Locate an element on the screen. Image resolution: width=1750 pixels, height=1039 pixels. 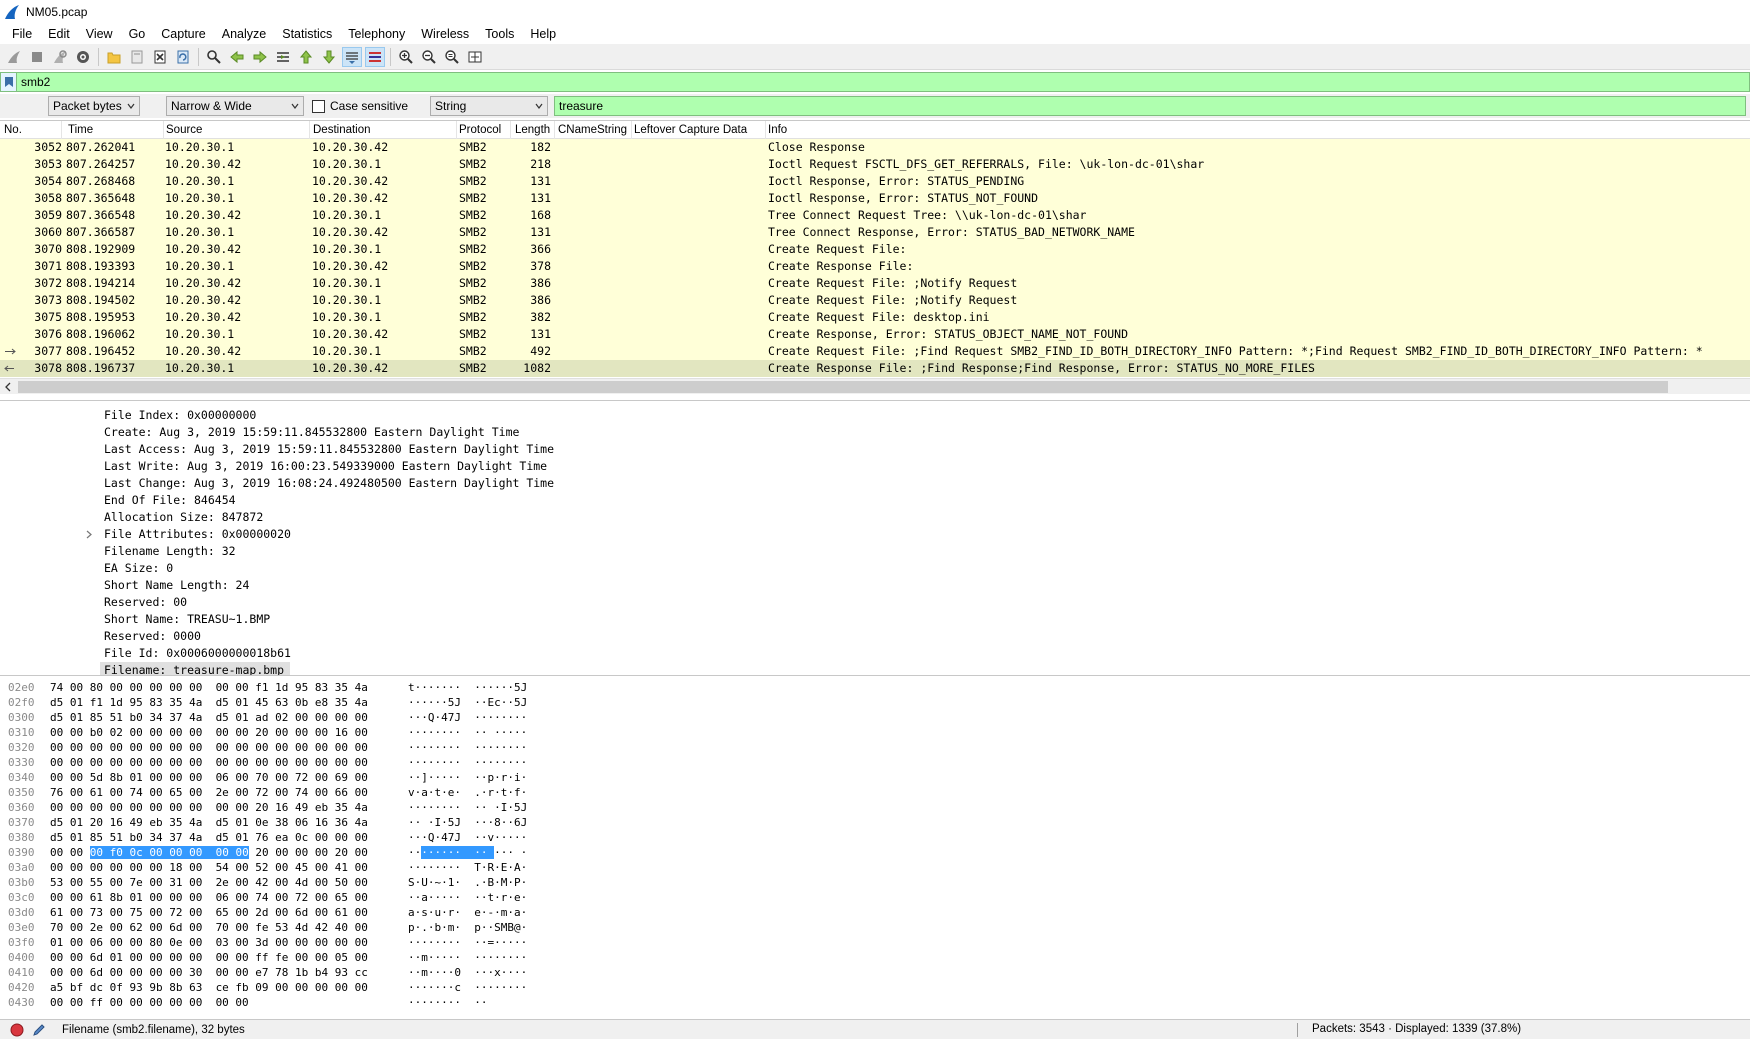
find-search-input is located at coordinates (1150, 106).